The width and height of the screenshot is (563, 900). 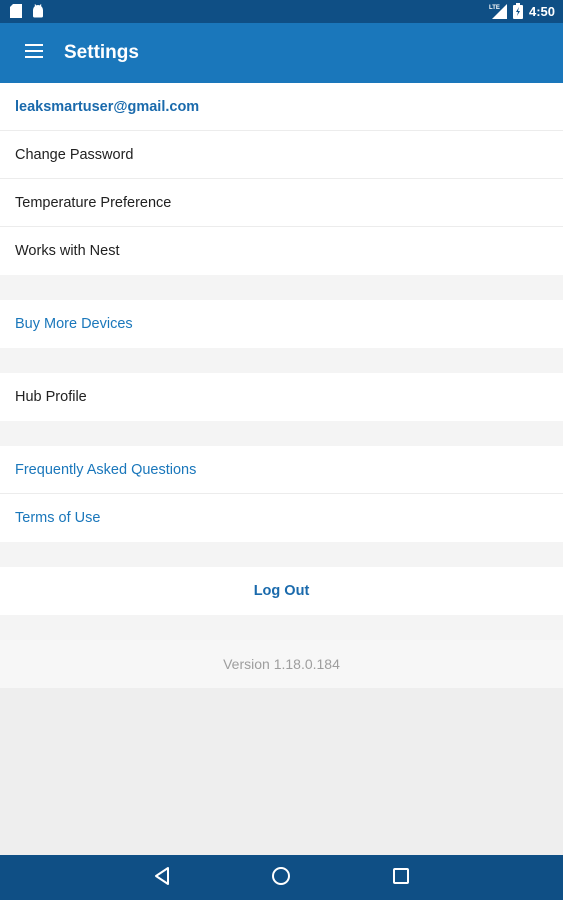 I want to click on notification-icons, so click(x=27, y=11).